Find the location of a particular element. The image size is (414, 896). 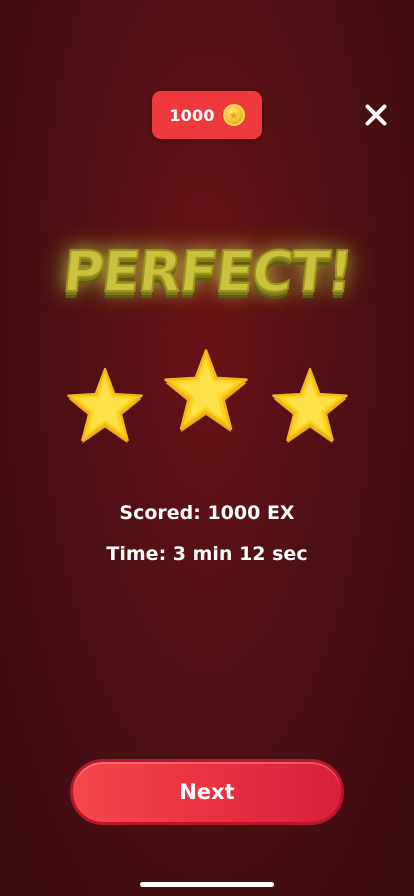

score-text: Scored: 1000 EX is located at coordinates (207, 513).